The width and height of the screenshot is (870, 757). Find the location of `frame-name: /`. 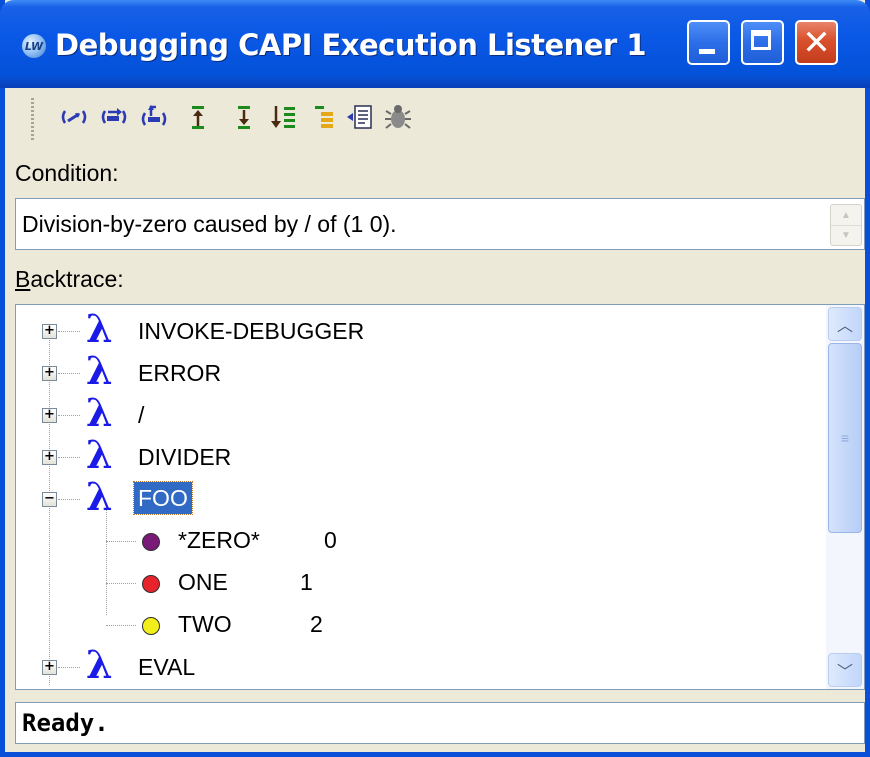

frame-name: / is located at coordinates (141, 415).